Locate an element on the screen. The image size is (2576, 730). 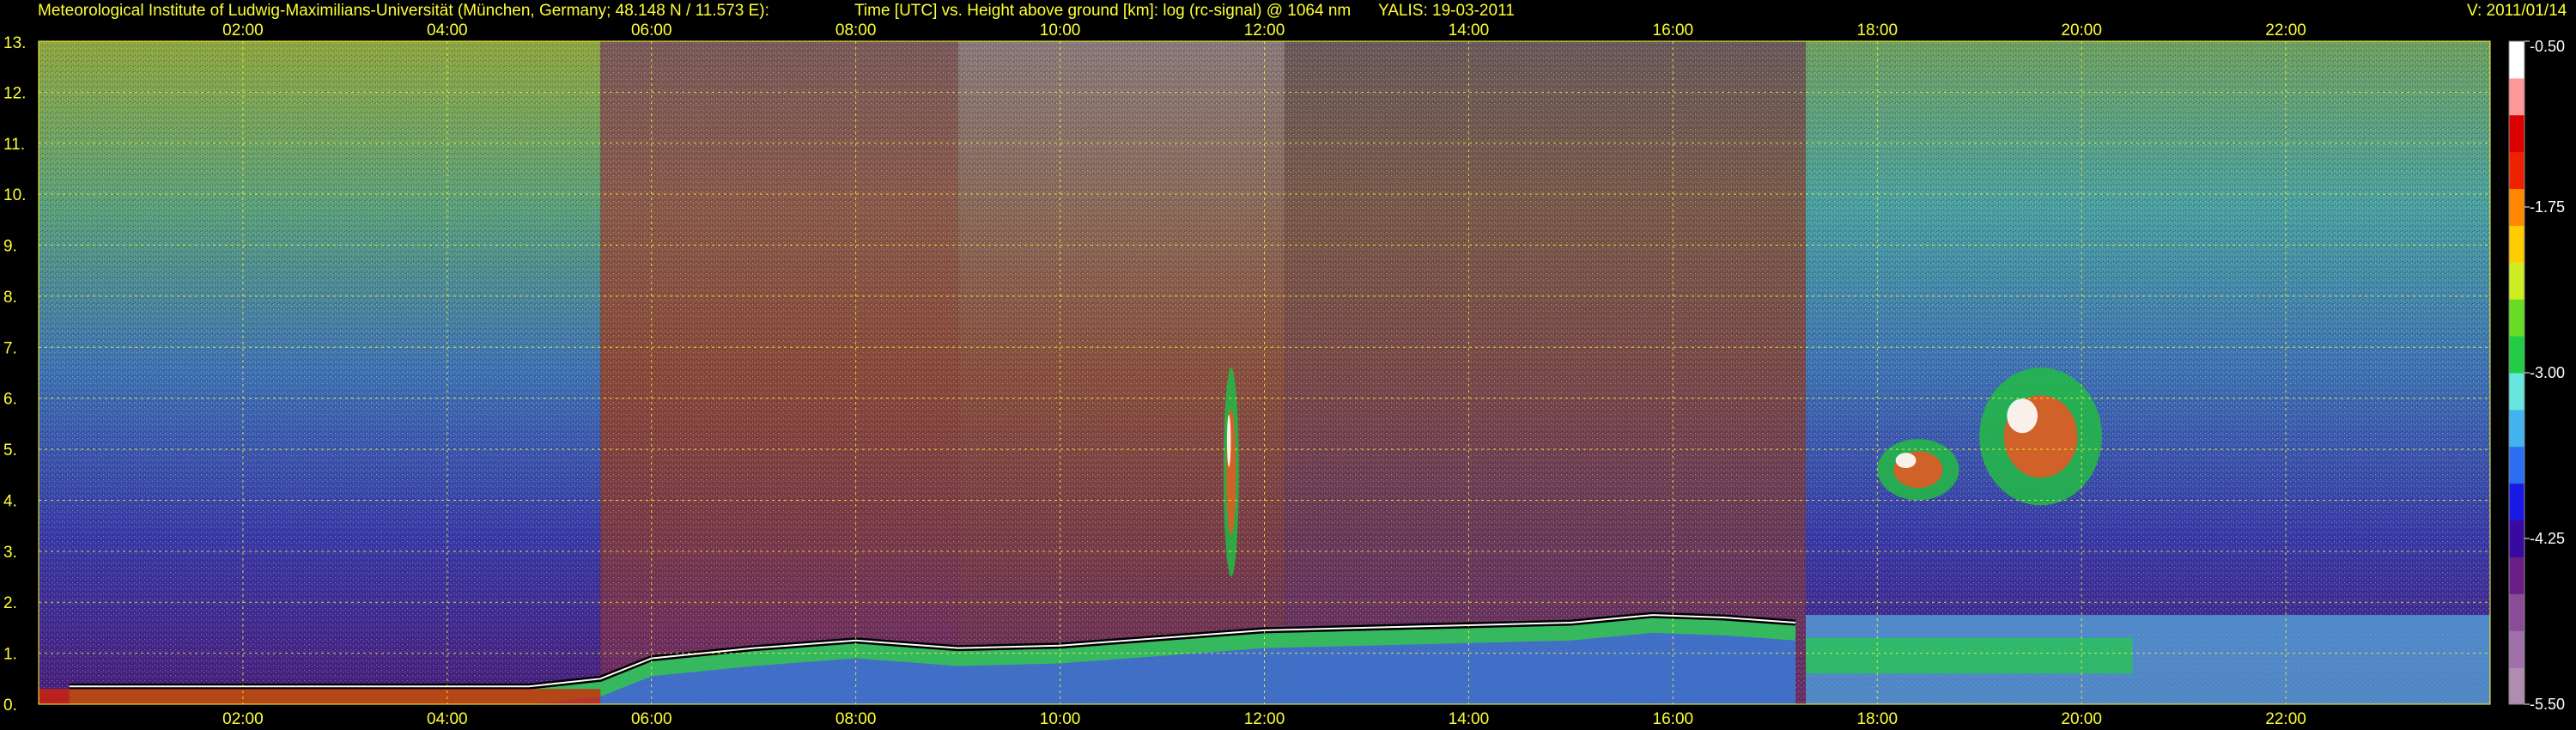
x-tick-label-bottom: 04:00 is located at coordinates (448, 719).